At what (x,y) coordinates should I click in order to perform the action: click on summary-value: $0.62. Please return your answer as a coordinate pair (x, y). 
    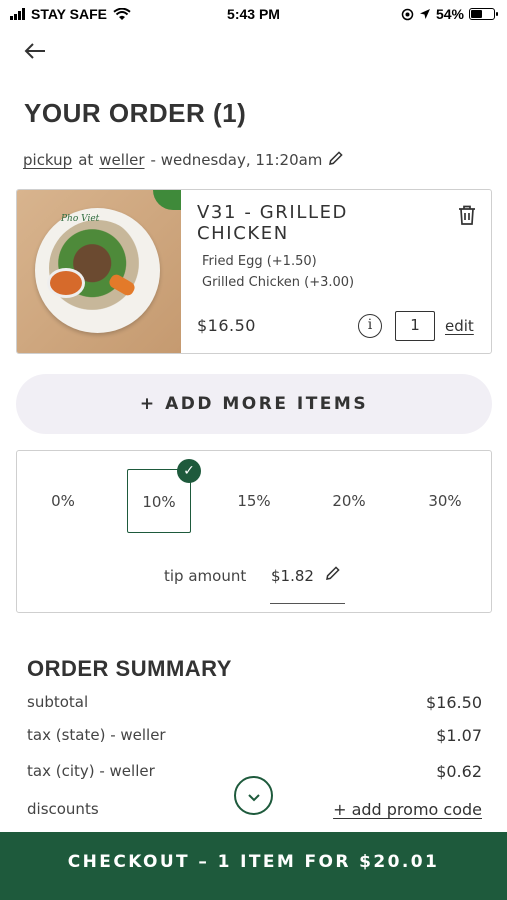
    Looking at the image, I should click on (459, 771).